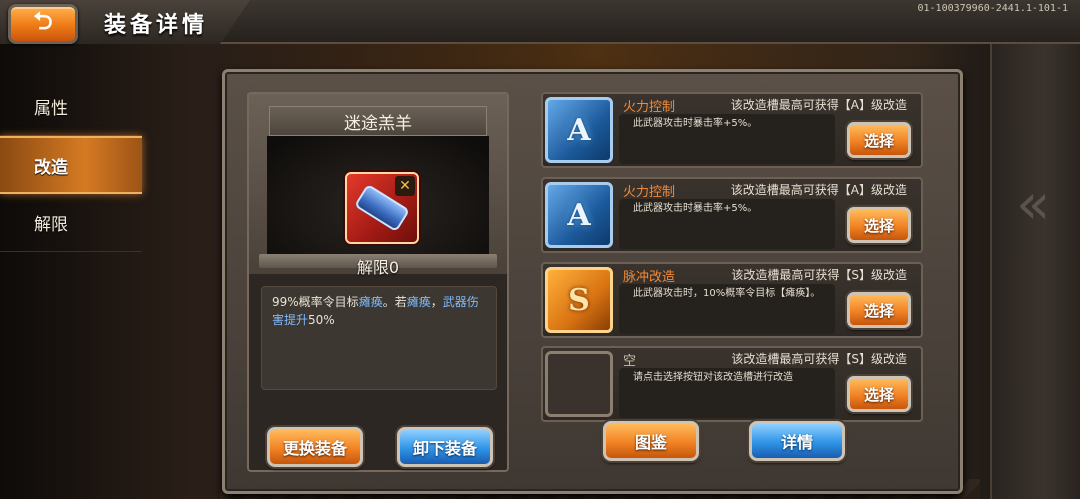 This screenshot has height=499, width=1080. I want to click on back-arrow-icon: ⮌, so click(43, 20).